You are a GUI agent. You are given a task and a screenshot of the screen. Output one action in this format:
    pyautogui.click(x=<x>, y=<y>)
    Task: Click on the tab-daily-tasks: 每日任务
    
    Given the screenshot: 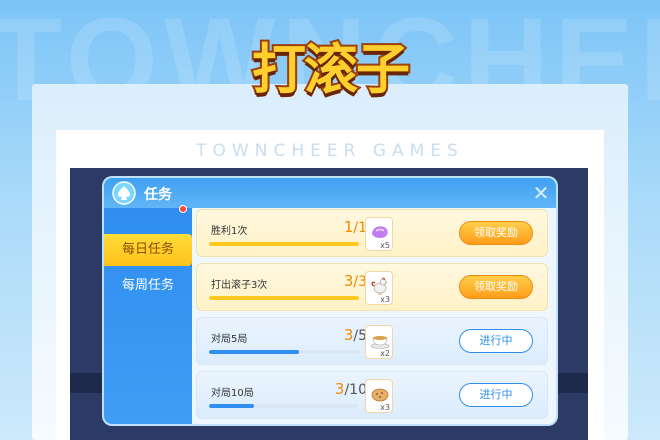 What is the action you would take?
    pyautogui.click(x=148, y=250)
    